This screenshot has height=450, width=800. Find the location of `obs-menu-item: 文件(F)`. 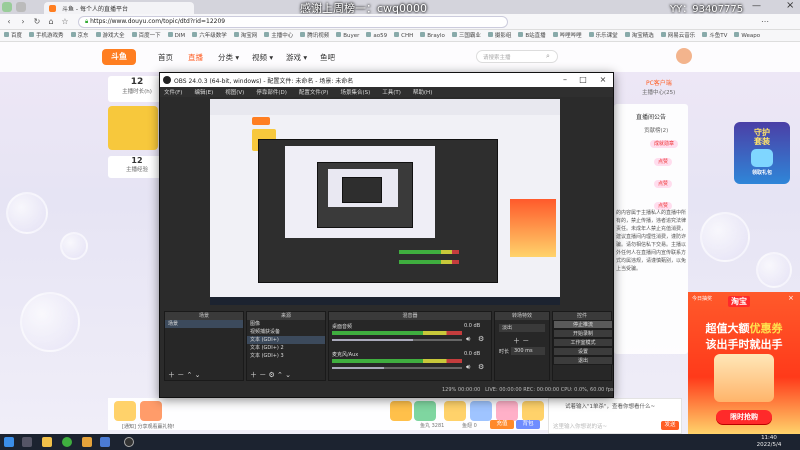

obs-menu-item: 文件(F) is located at coordinates (173, 93).